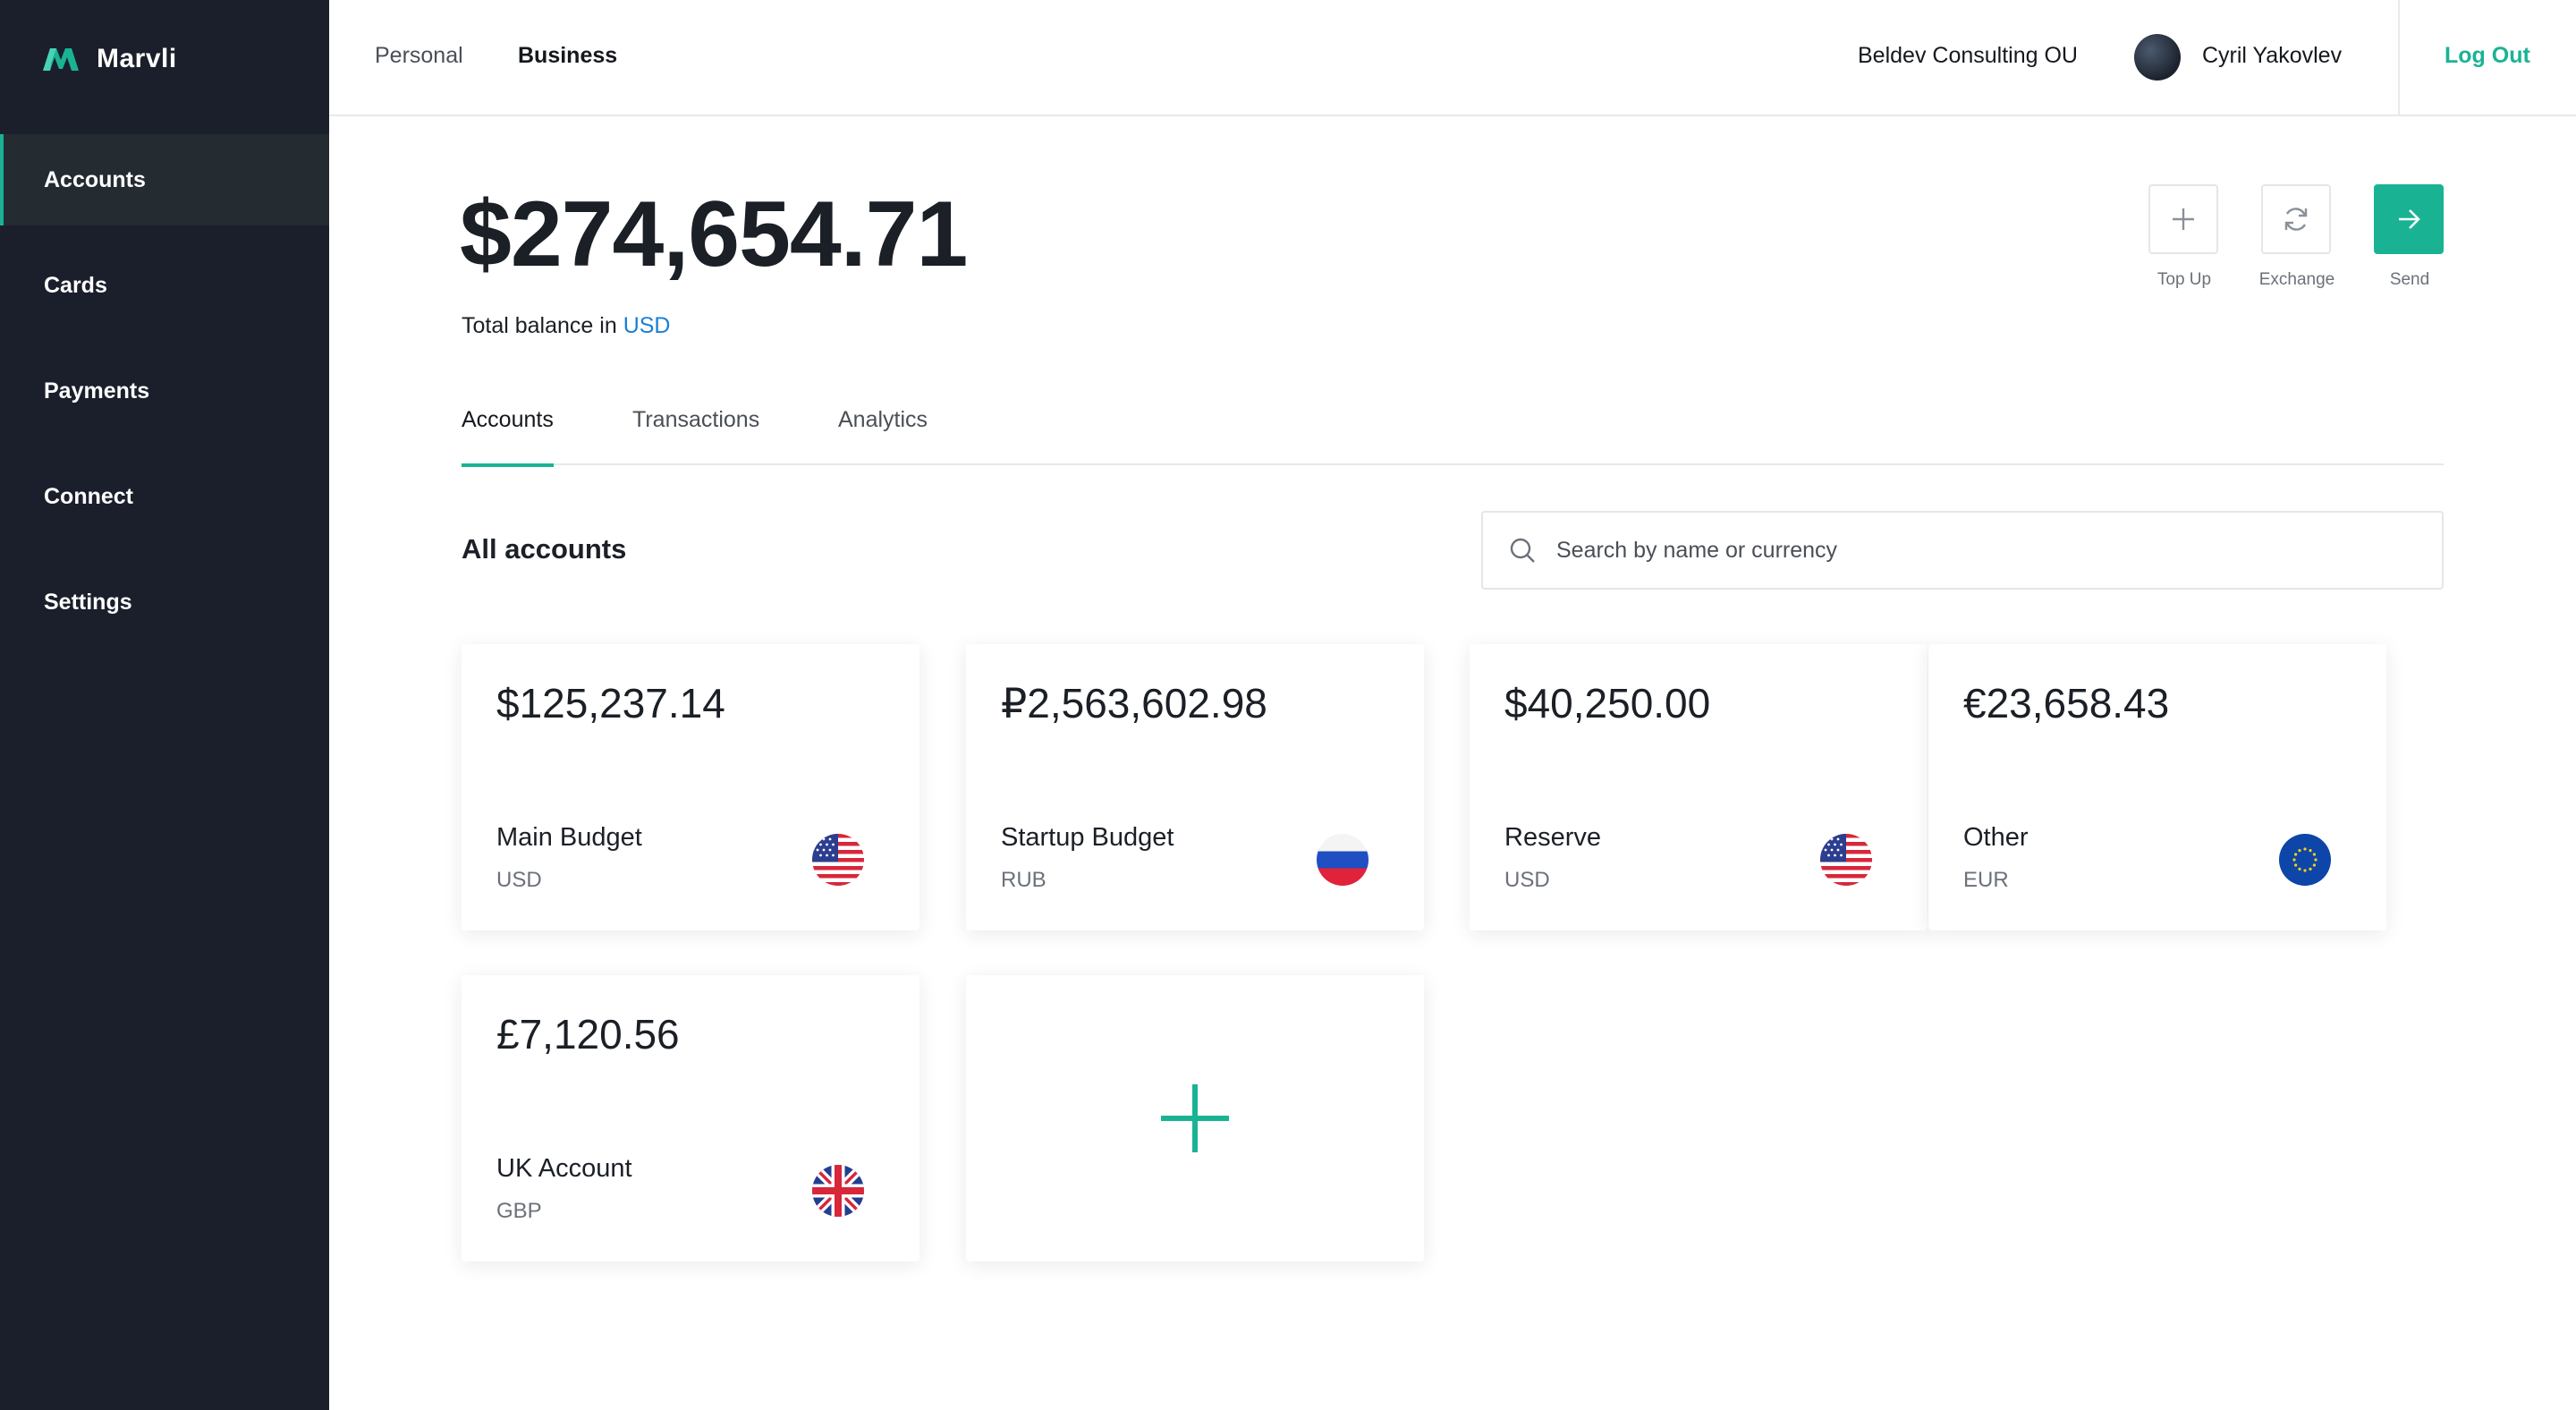 Image resolution: width=2576 pixels, height=1410 pixels. I want to click on account-balance: £7,120.56, so click(588, 1034).